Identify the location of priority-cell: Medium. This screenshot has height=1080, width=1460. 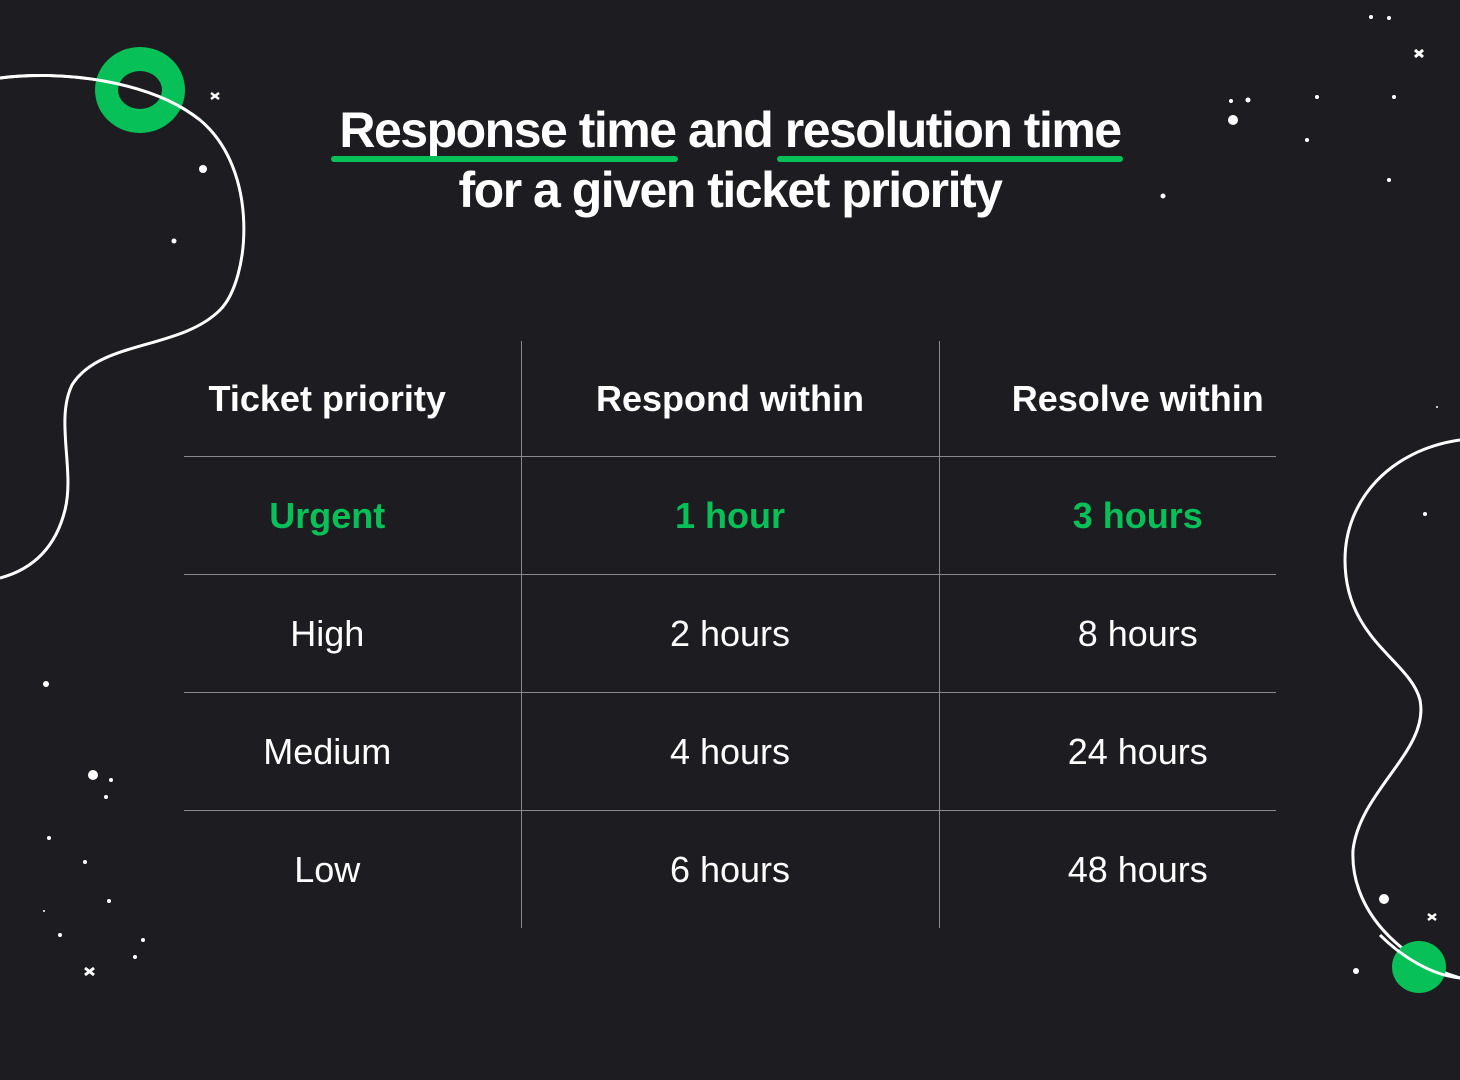
(352, 751).